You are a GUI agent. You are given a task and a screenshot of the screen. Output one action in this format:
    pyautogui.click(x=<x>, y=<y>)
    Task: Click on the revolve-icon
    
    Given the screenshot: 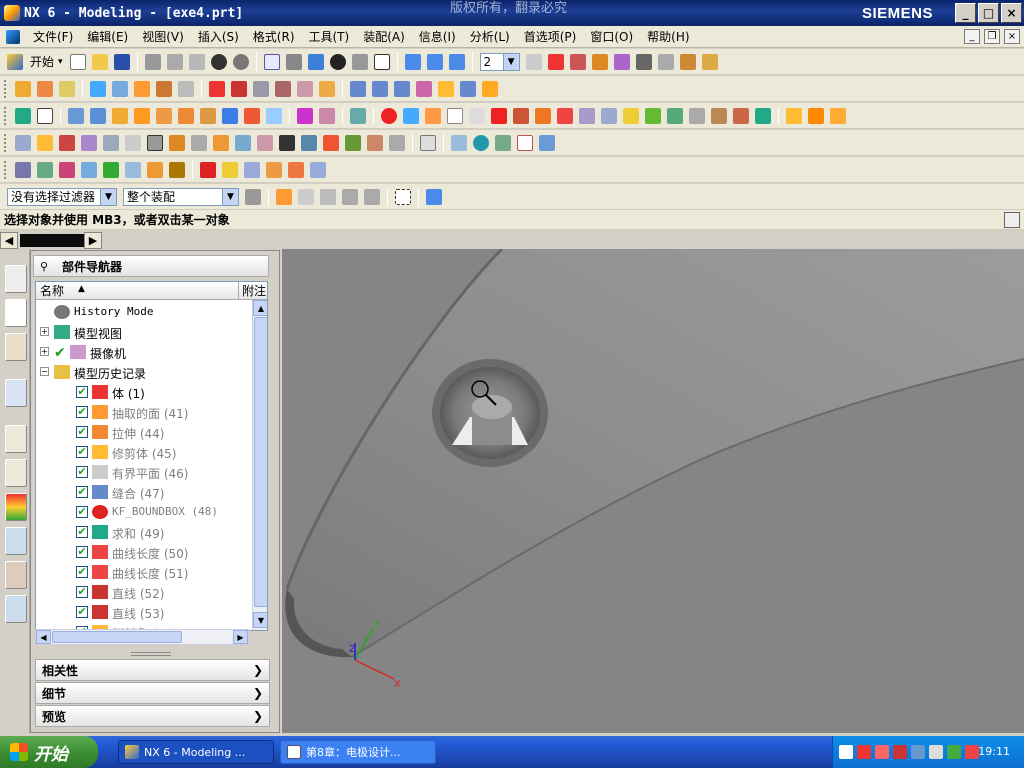 What is the action you would take?
    pyautogui.click(x=67, y=88)
    